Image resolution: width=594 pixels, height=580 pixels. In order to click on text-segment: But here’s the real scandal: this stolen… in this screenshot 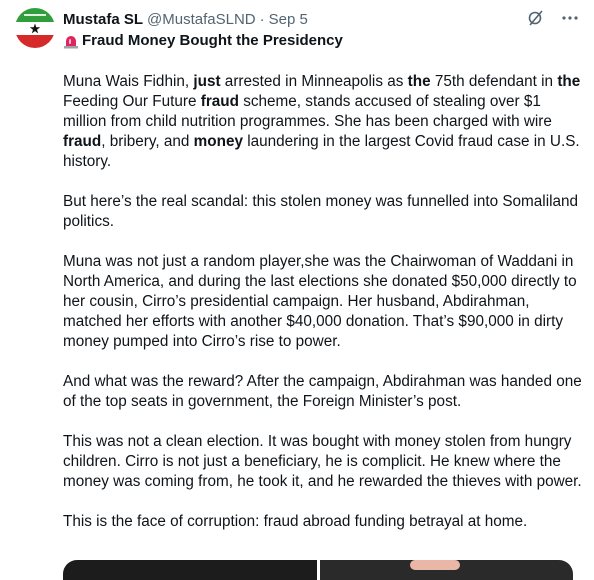, I will do `click(321, 211)`.